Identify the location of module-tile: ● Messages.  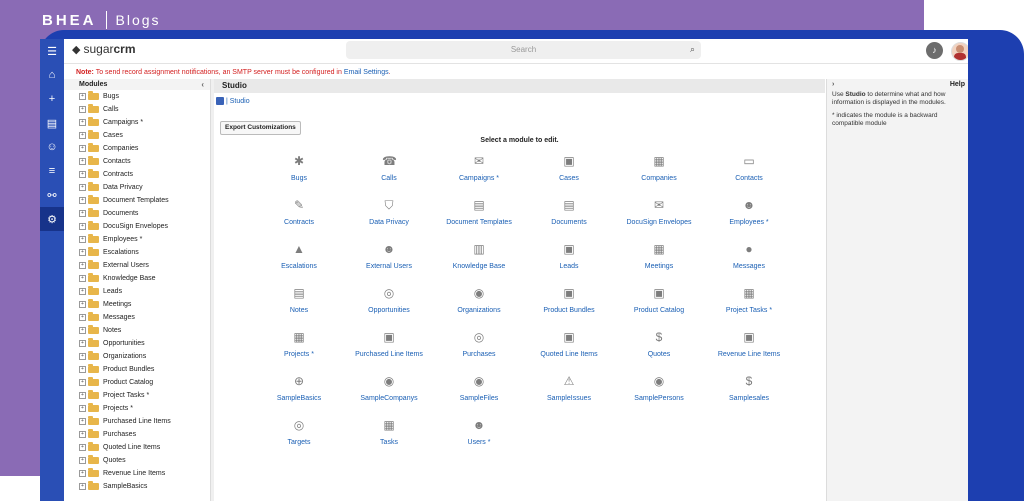
(749, 261).